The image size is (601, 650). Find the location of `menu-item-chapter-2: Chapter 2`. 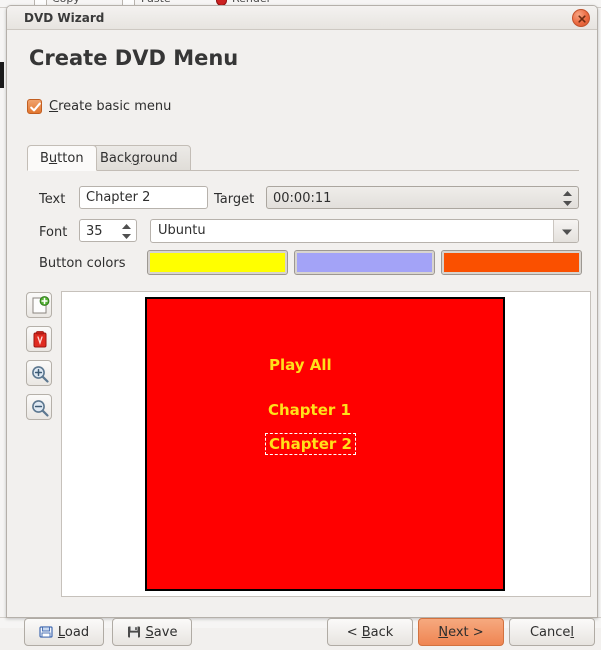

menu-item-chapter-2: Chapter 2 is located at coordinates (310, 444).